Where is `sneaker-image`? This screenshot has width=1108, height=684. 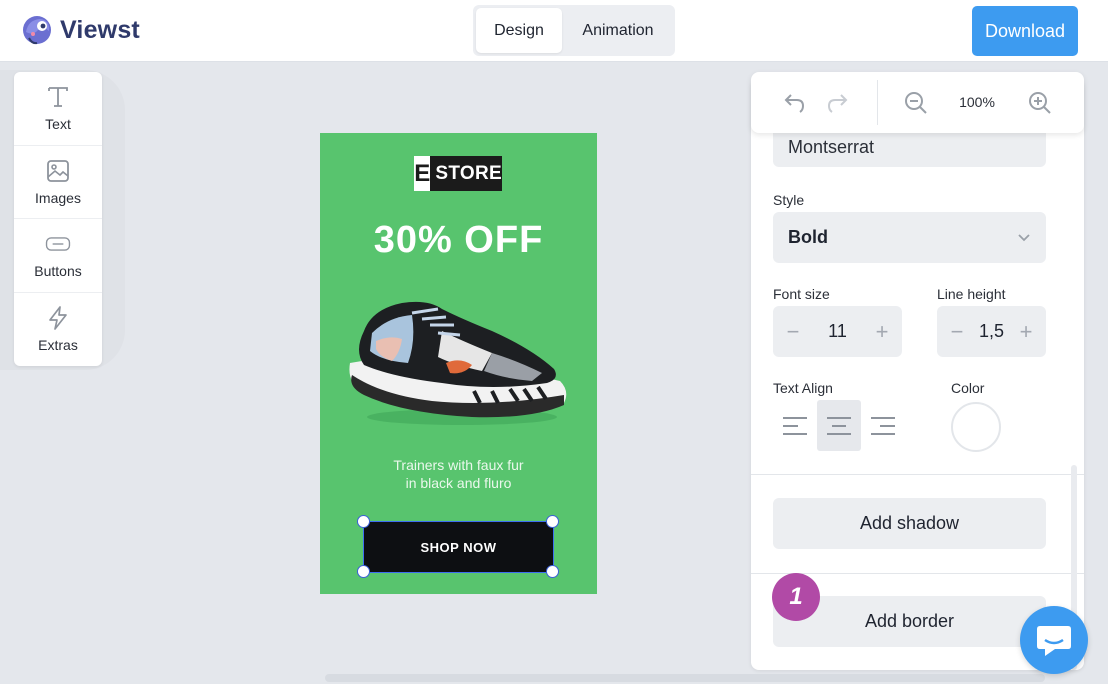 sneaker-image is located at coordinates (457, 361).